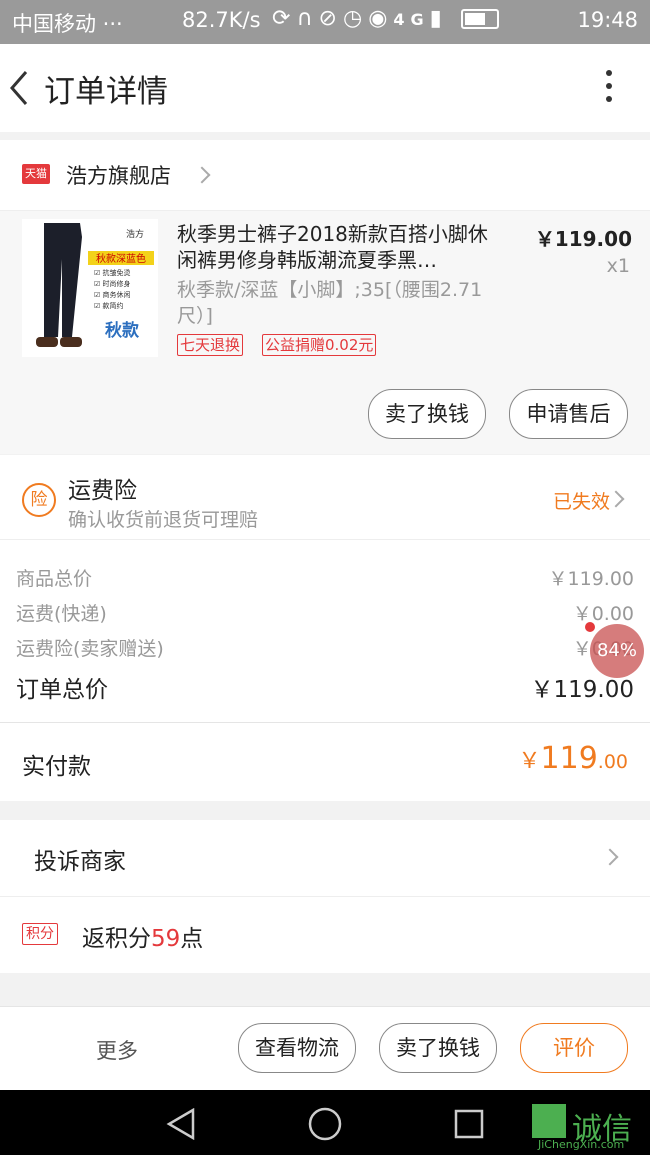  What do you see at coordinates (411, 19) in the screenshot?
I see `signal-4g-icon: 4G` at bounding box center [411, 19].